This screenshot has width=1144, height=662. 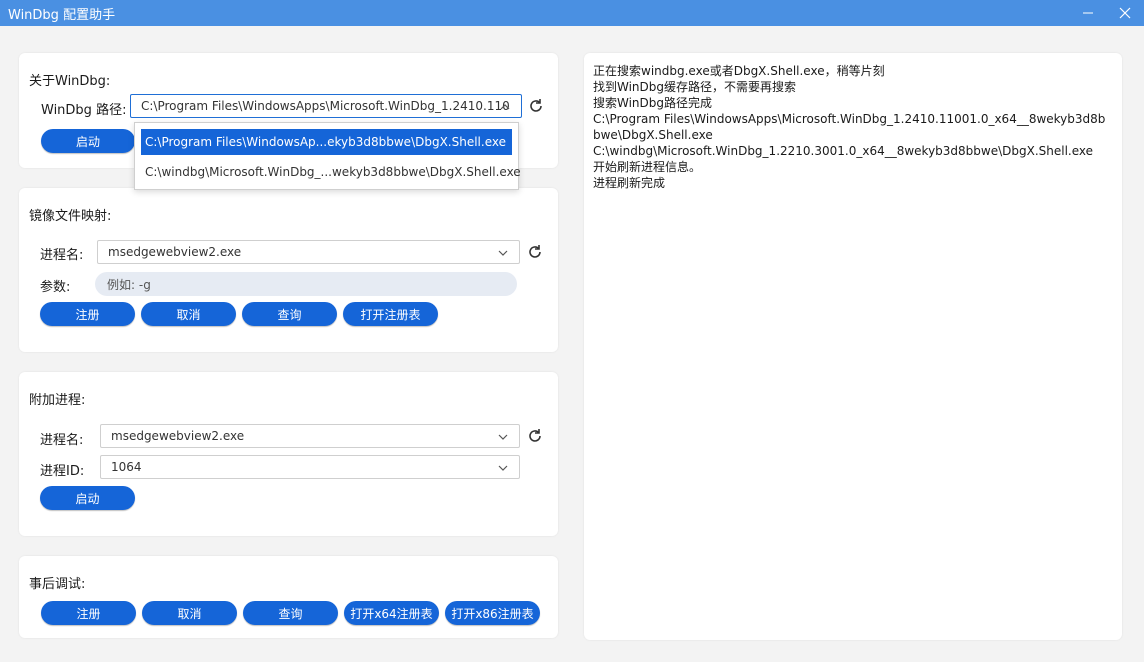 I want to click on open-x64-registry-button: 打开x64注册表, so click(x=391, y=613).